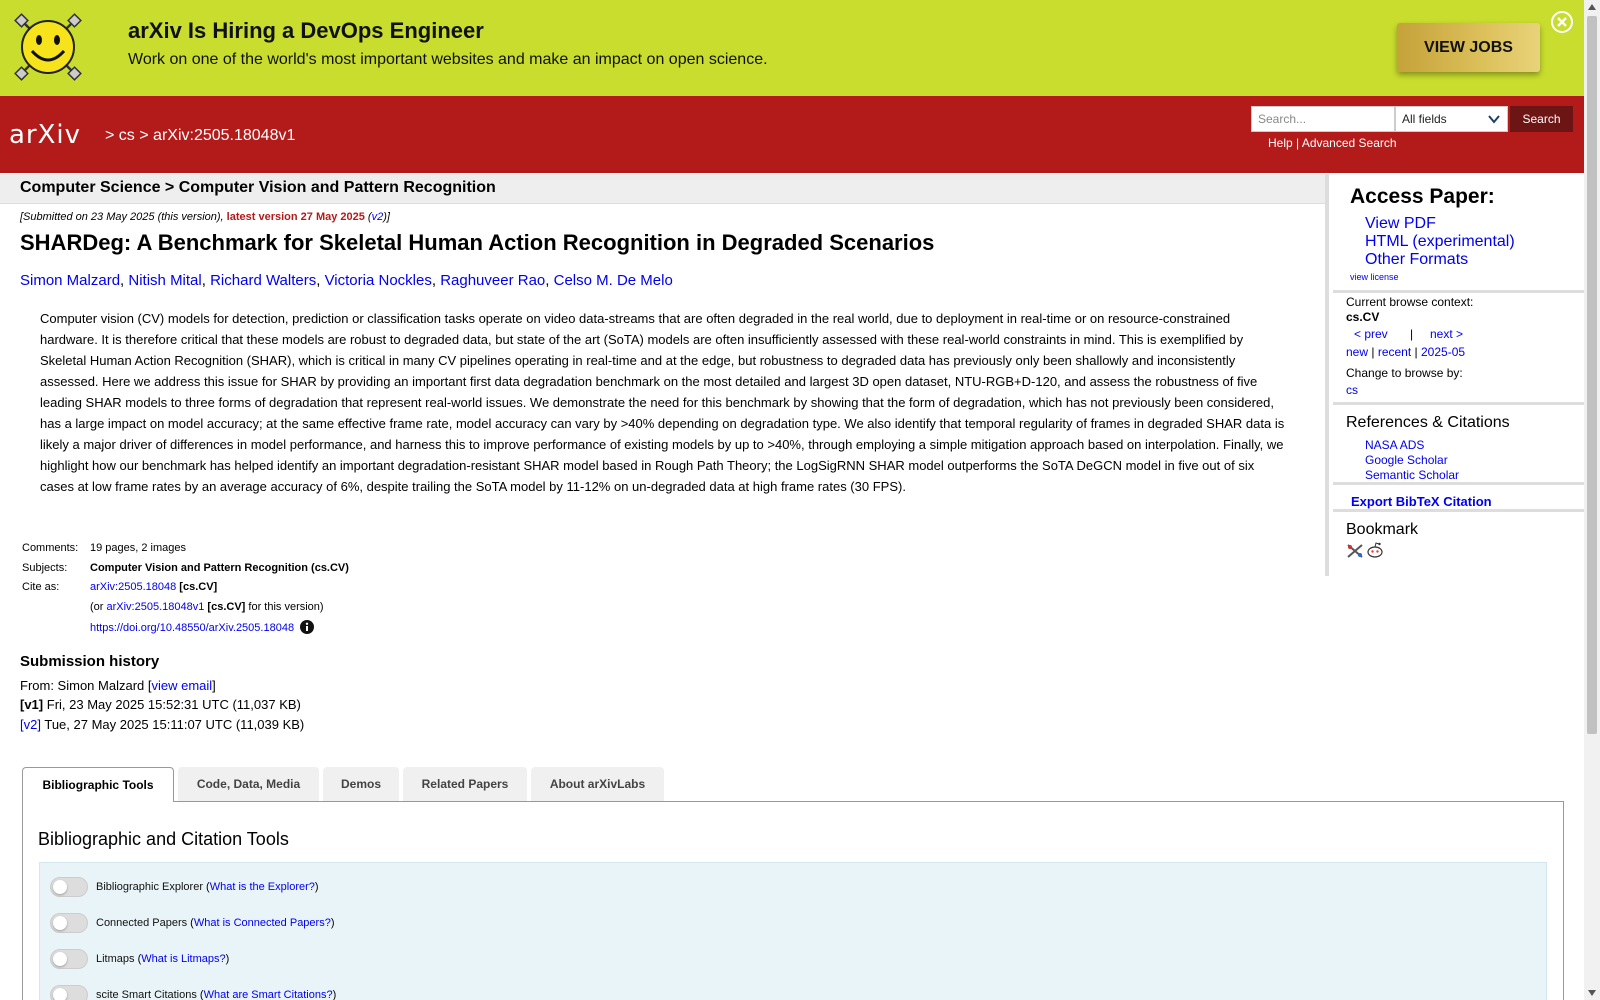  What do you see at coordinates (361, 784) in the screenshot?
I see `tab-demos: Demos` at bounding box center [361, 784].